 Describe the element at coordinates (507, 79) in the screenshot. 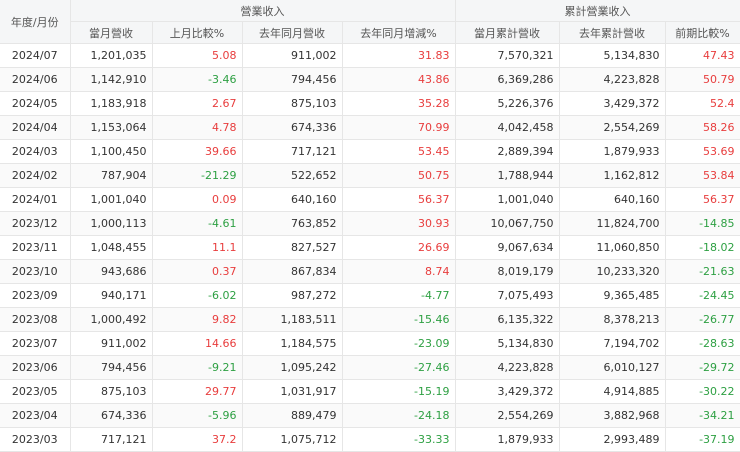

I see `cumulative-revenue-cell: 6,369,286` at that location.